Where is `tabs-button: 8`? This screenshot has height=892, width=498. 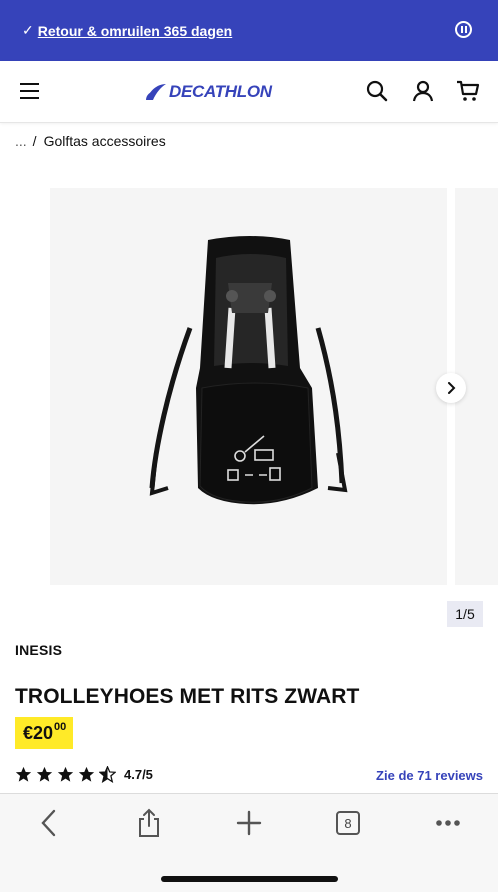
tabs-button: 8 is located at coordinates (348, 823).